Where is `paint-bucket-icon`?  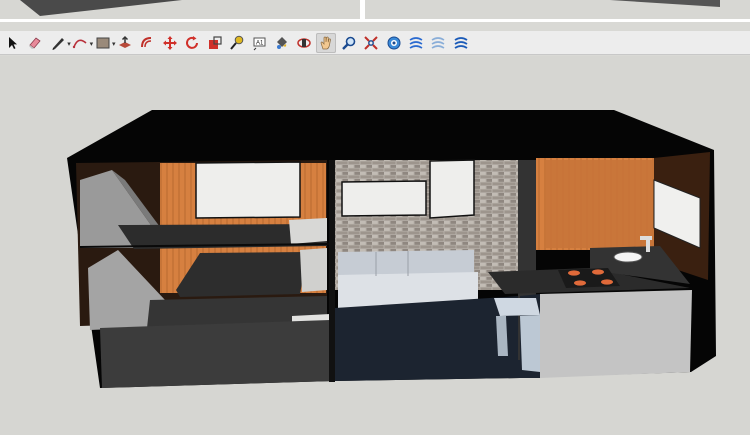
paint-bucket-icon is located at coordinates (282, 43).